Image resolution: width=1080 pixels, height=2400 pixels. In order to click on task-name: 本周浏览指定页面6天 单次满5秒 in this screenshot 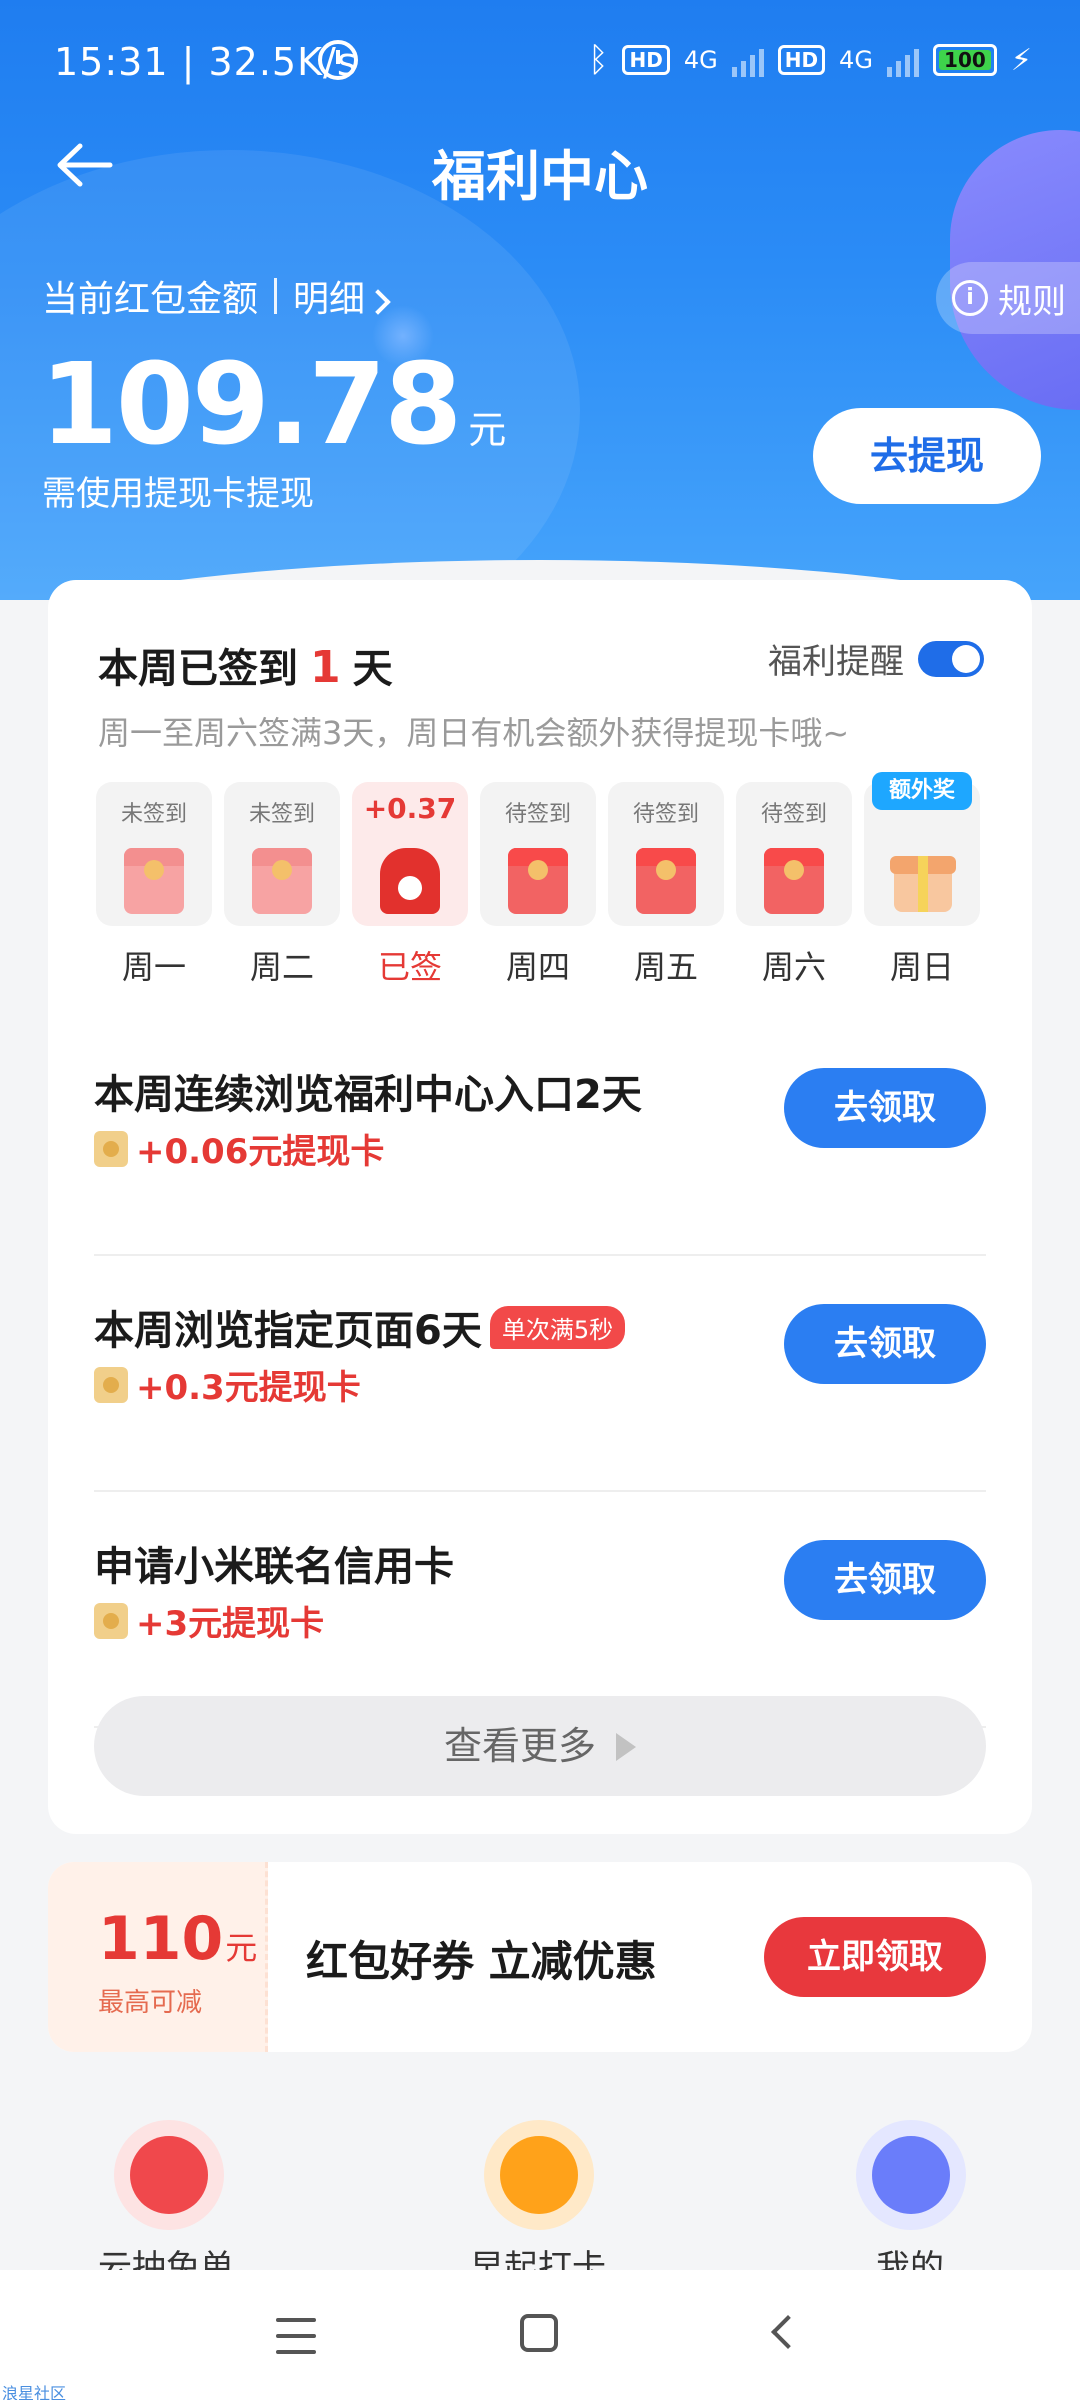, I will do `click(360, 1327)`.